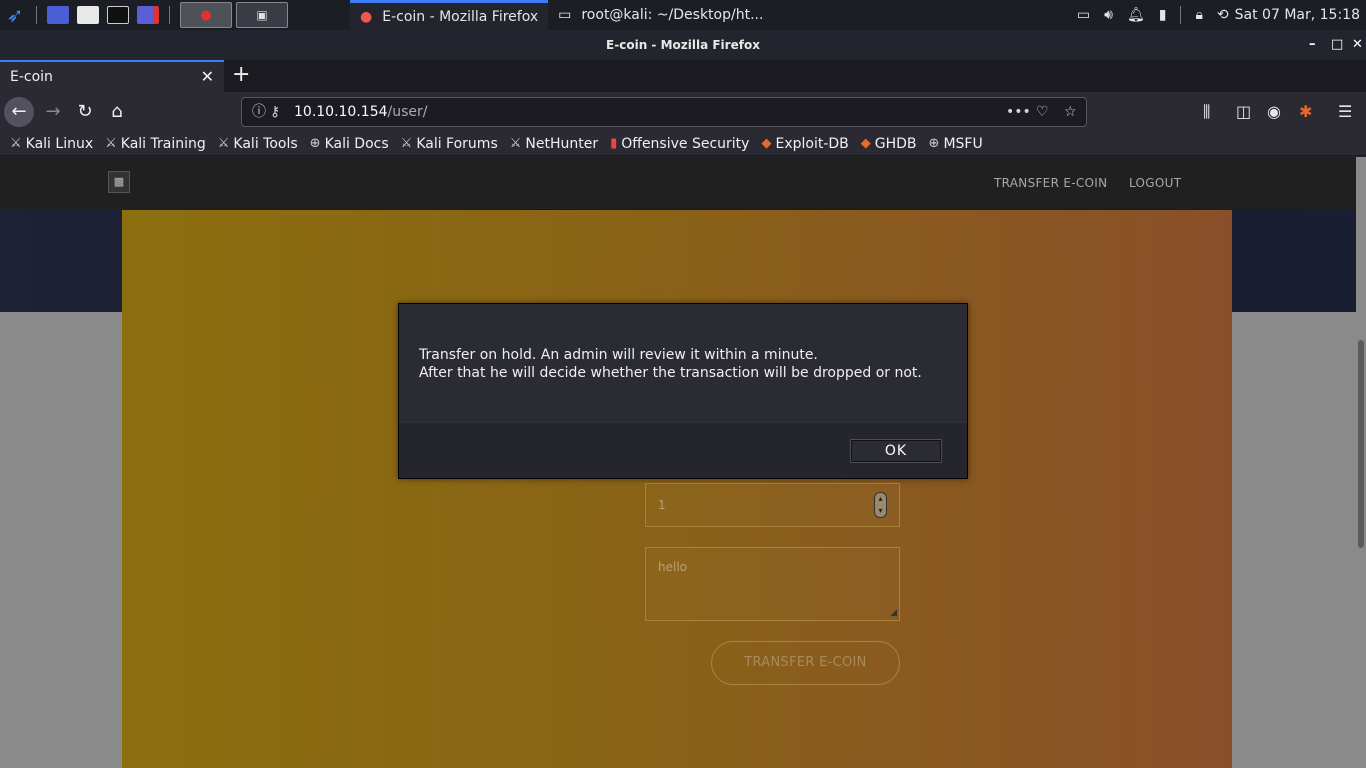  I want to click on back-button: ←, so click(19, 112).